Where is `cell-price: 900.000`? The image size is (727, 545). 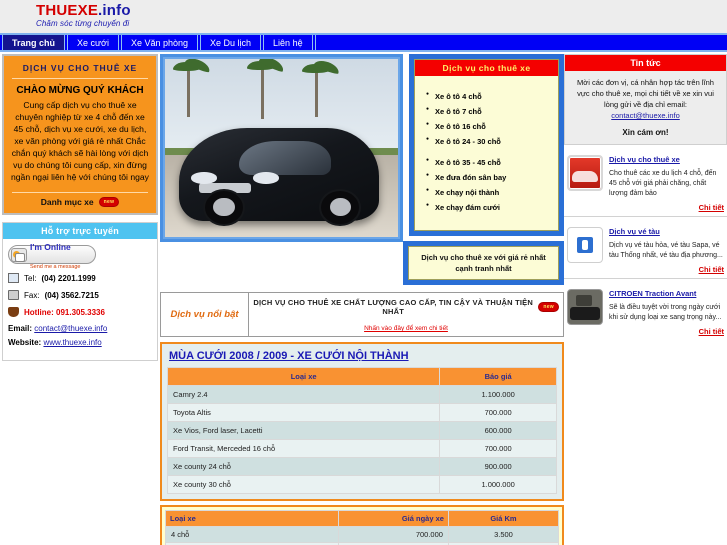 cell-price: 900.000 is located at coordinates (498, 466).